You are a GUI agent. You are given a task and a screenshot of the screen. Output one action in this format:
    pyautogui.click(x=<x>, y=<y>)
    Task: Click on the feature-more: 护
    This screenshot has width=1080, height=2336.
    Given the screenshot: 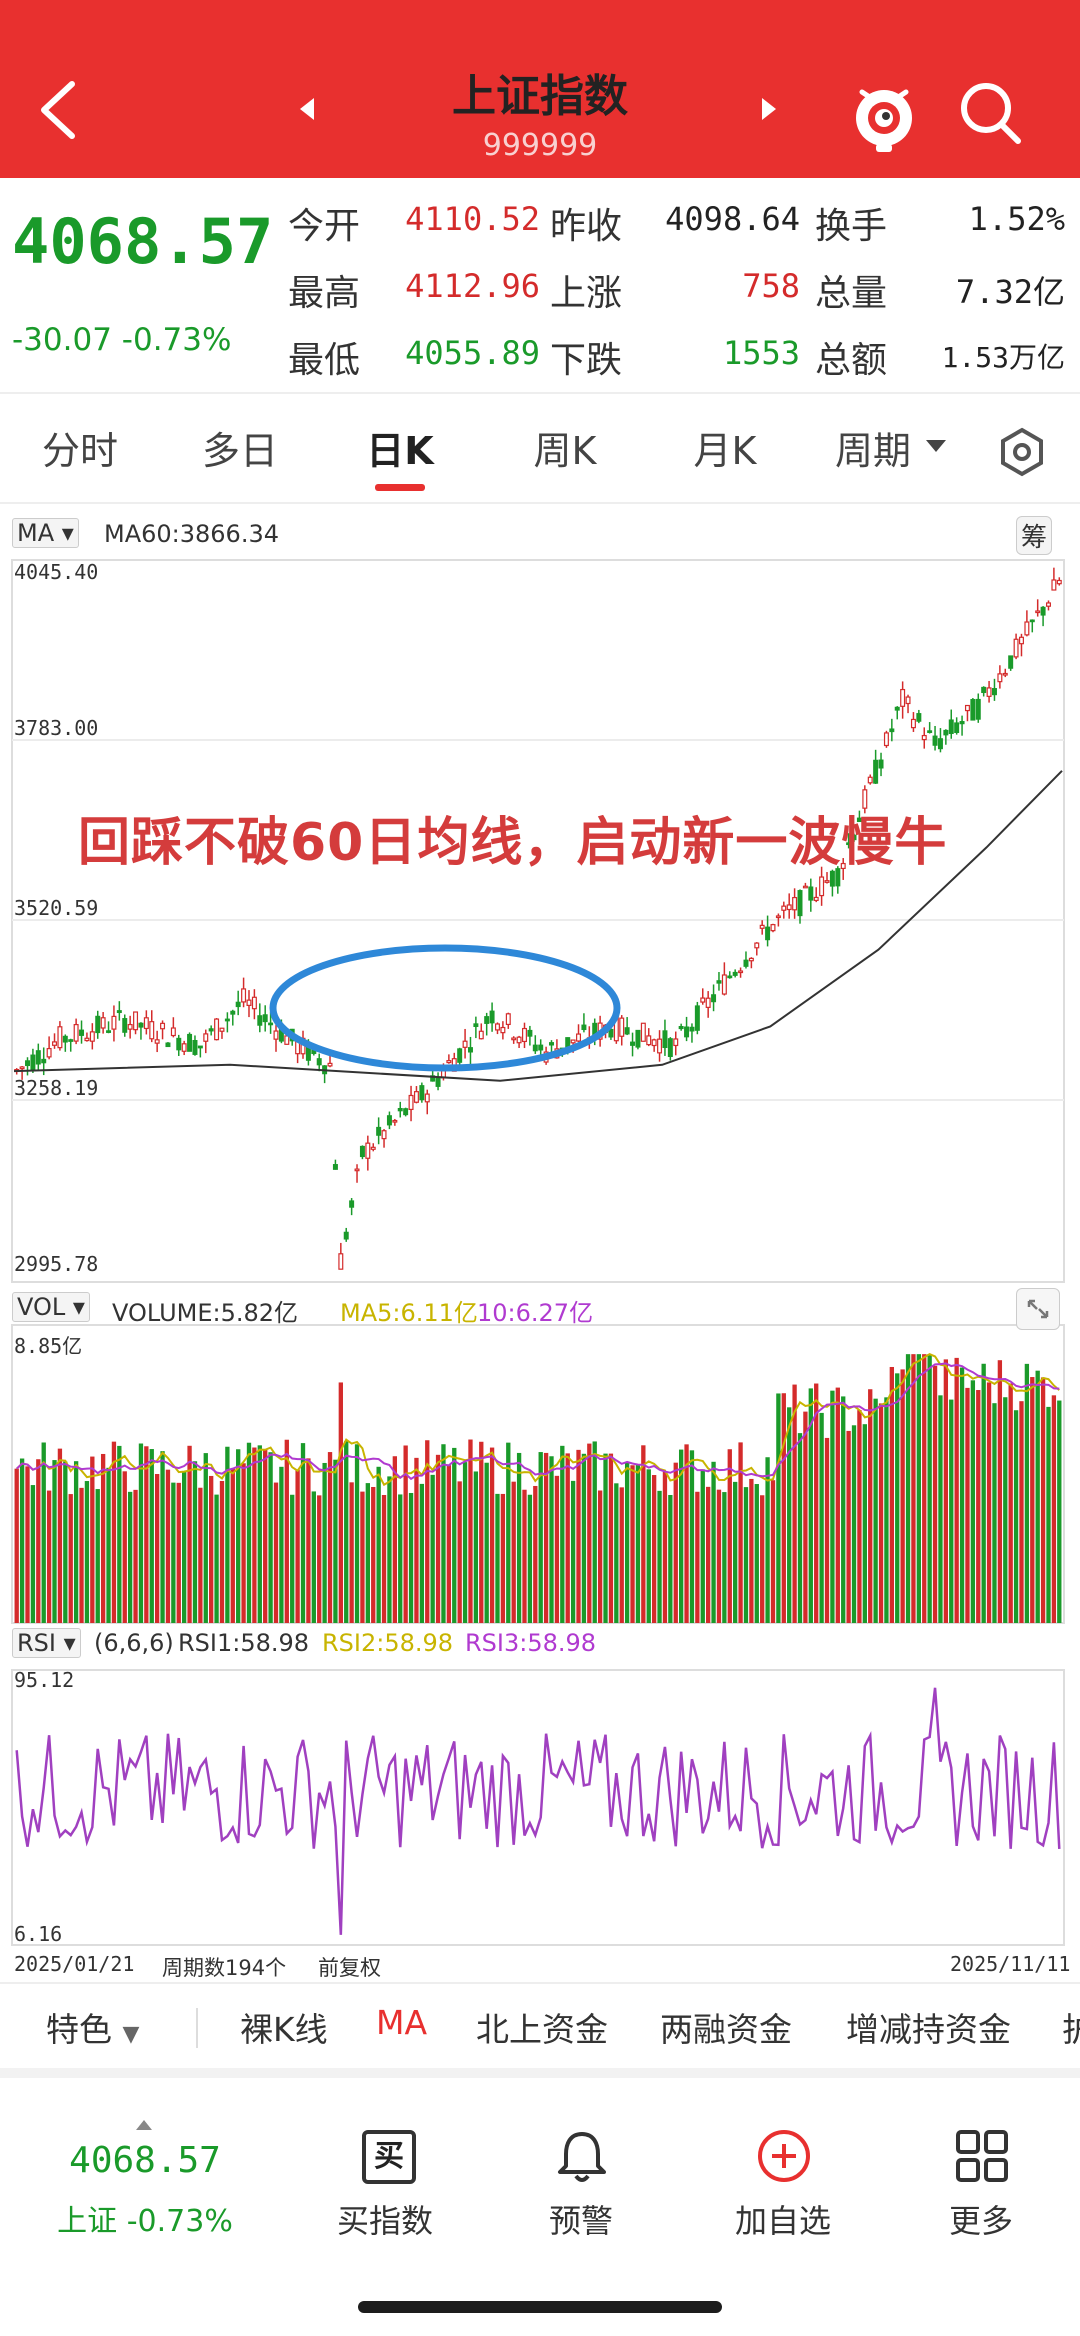 What is the action you would take?
    pyautogui.click(x=1071, y=2027)
    